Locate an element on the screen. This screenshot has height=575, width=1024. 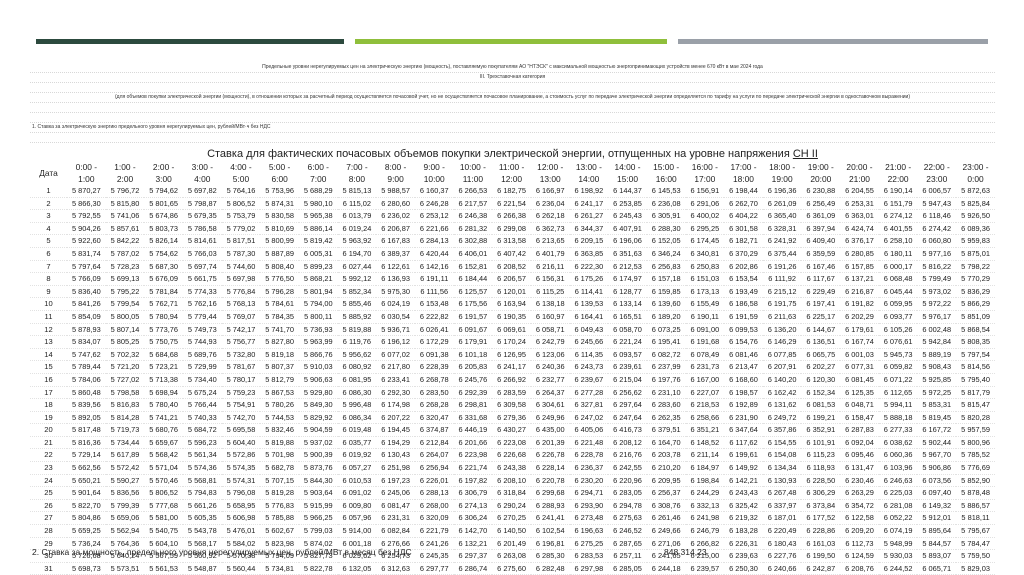
price-cell: 6 221,66 is located at coordinates (434, 229).